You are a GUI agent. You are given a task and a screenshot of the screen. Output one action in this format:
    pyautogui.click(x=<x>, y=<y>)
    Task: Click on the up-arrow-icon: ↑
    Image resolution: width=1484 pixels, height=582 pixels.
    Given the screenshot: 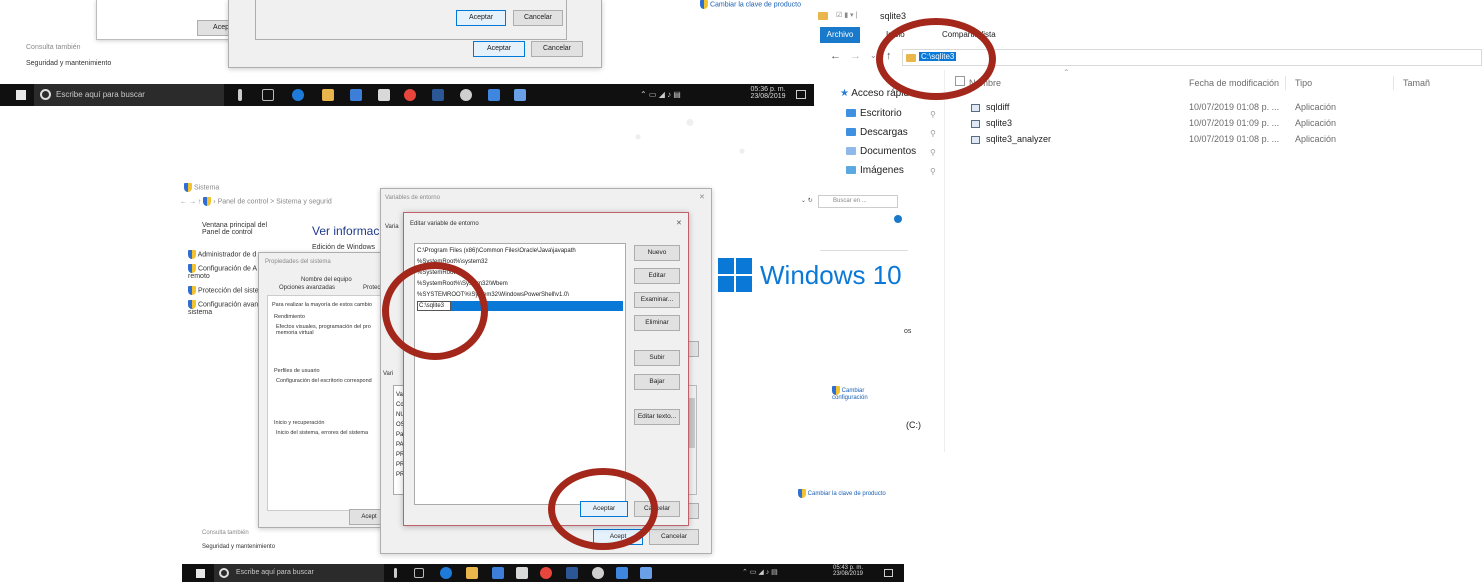 What is the action you would take?
    pyautogui.click(x=889, y=56)
    